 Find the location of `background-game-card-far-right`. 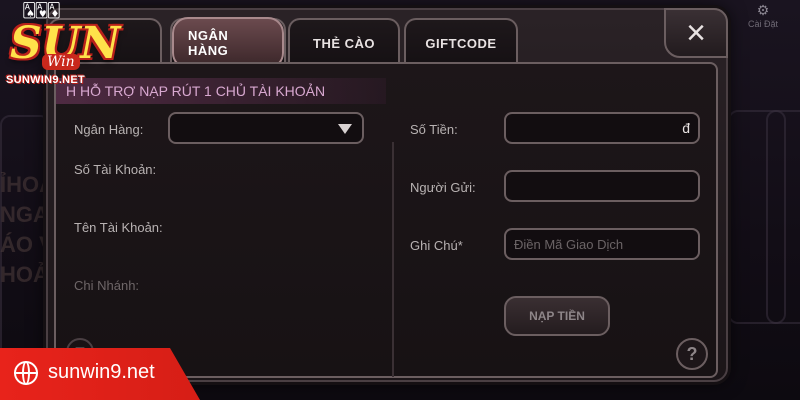

background-game-card-far-right is located at coordinates (783, 217).